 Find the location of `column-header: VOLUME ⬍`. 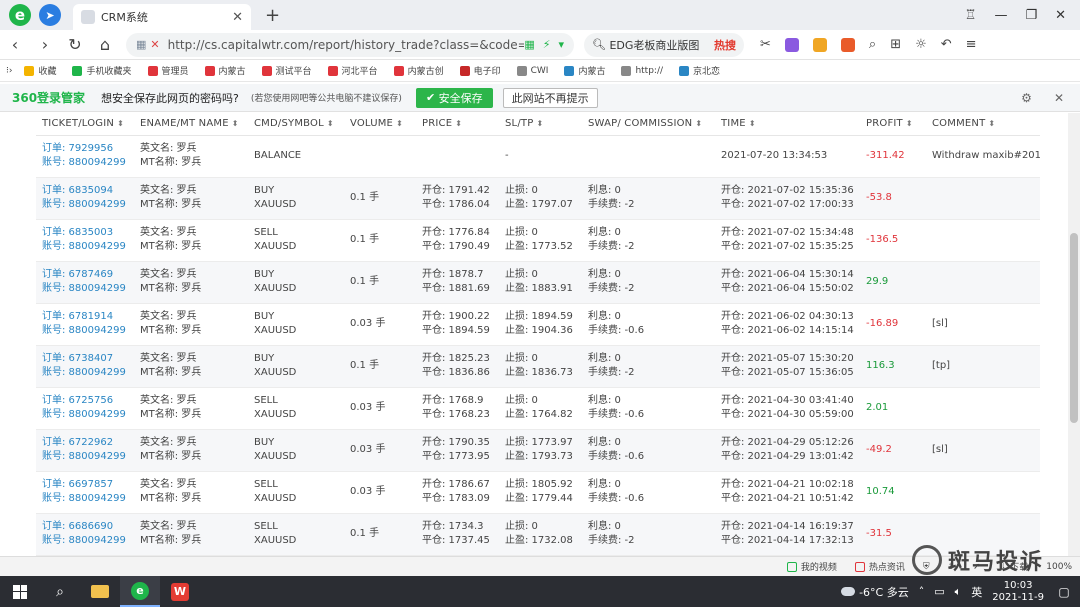

column-header: VOLUME ⬍ is located at coordinates (380, 124).